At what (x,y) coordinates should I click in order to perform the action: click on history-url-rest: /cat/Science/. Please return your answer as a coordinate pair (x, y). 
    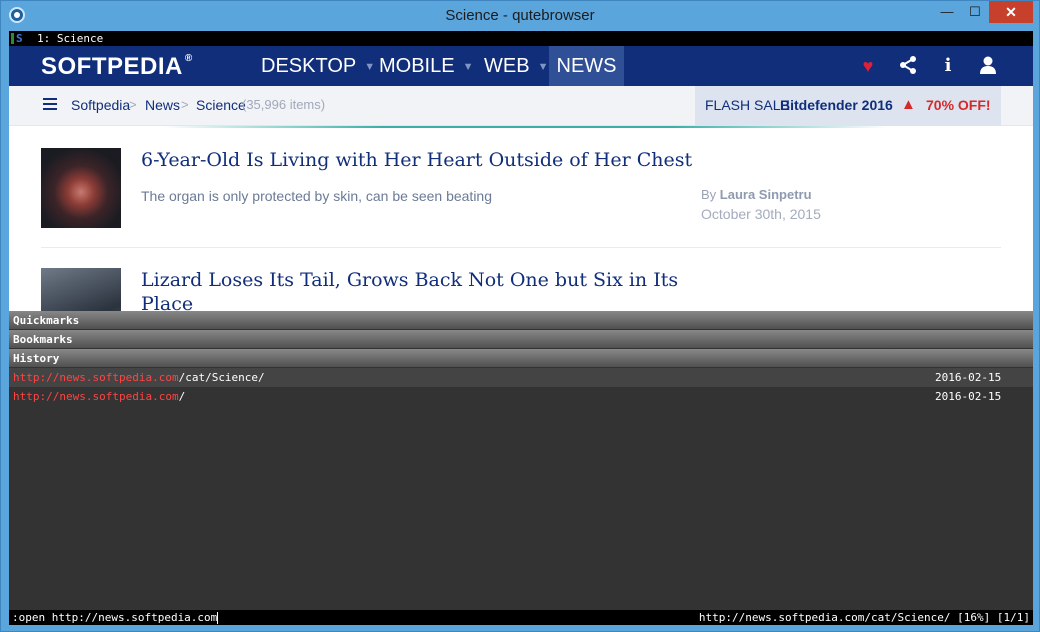
    Looking at the image, I should click on (221, 377).